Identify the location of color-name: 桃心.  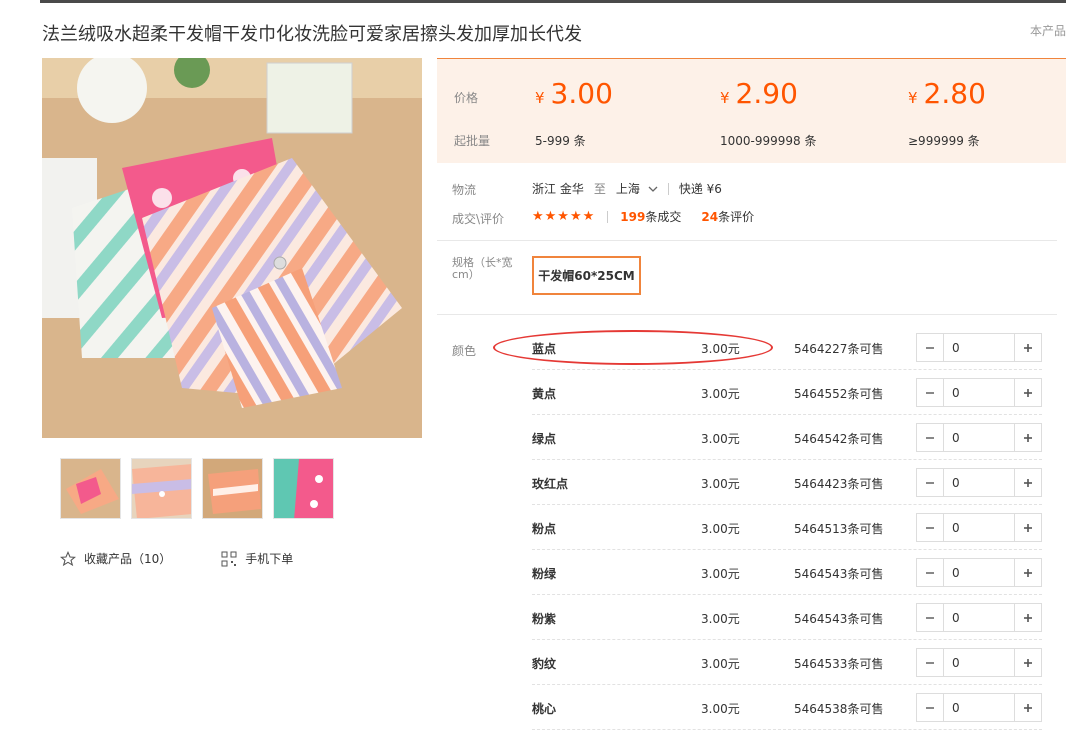
(544, 709).